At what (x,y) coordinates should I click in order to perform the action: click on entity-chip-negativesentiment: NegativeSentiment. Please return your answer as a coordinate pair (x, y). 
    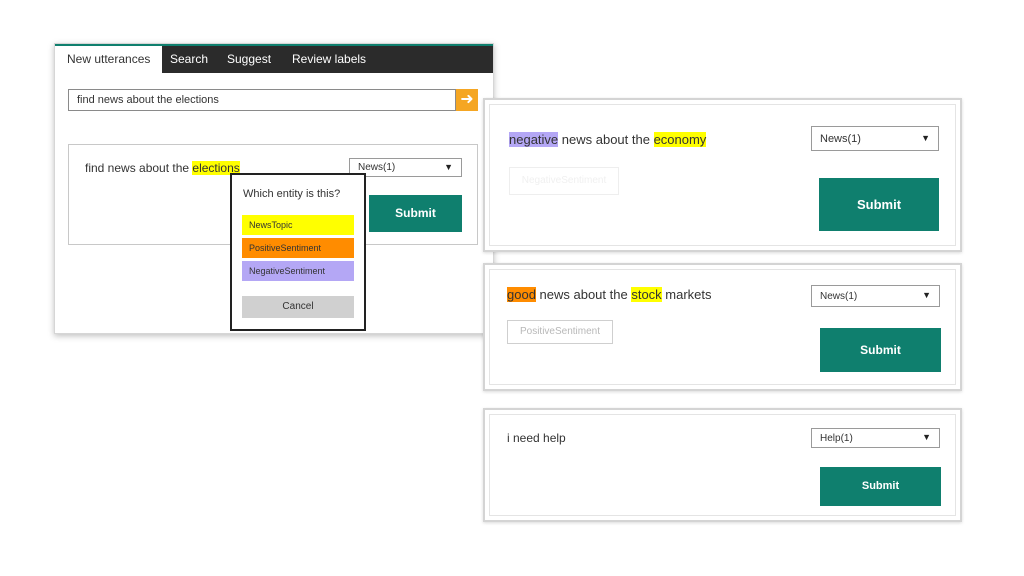
    Looking at the image, I should click on (564, 181).